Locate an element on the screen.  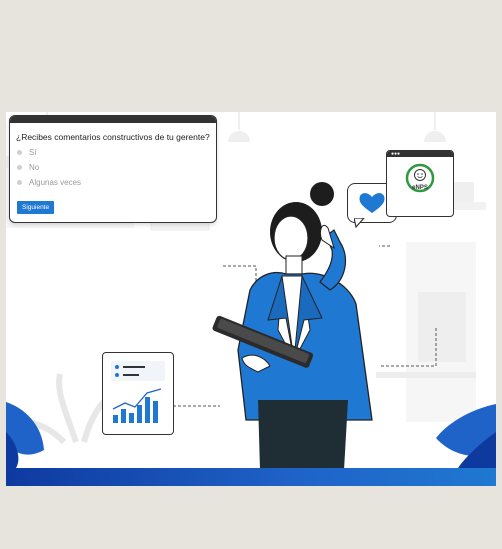
option-label: Algunas veces is located at coordinates (55, 182).